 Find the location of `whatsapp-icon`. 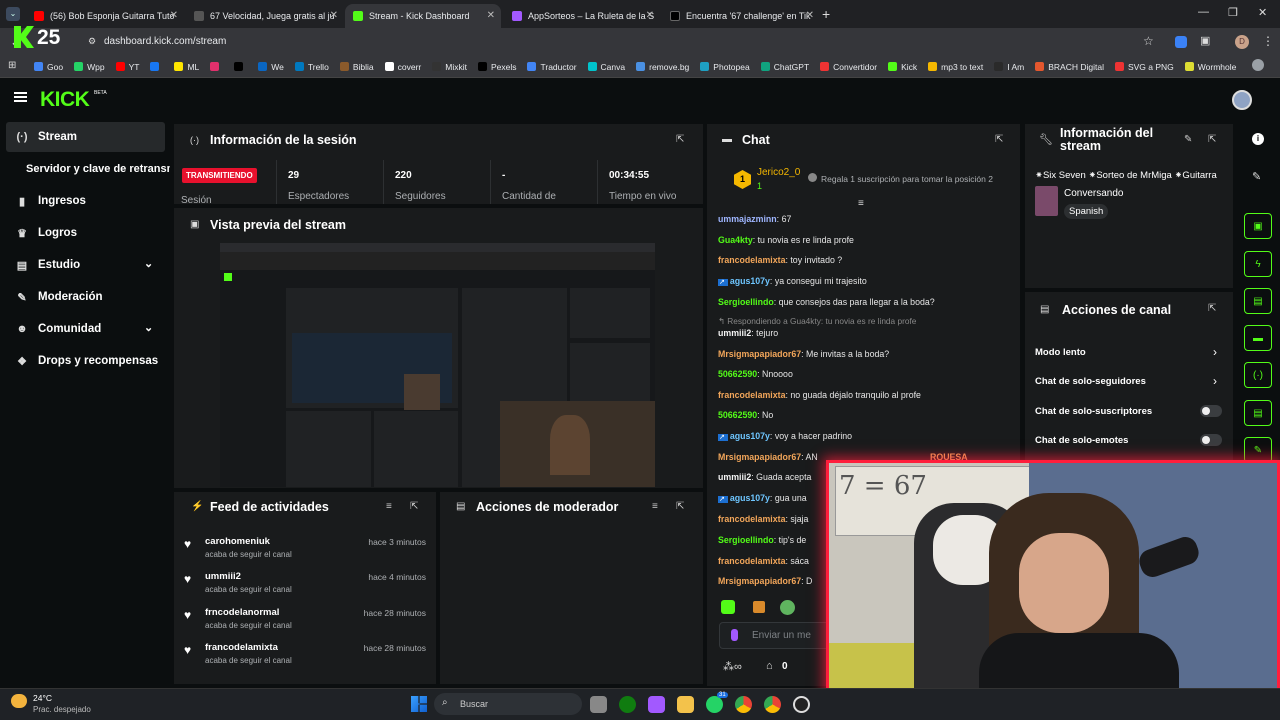

whatsapp-icon is located at coordinates (714, 704).